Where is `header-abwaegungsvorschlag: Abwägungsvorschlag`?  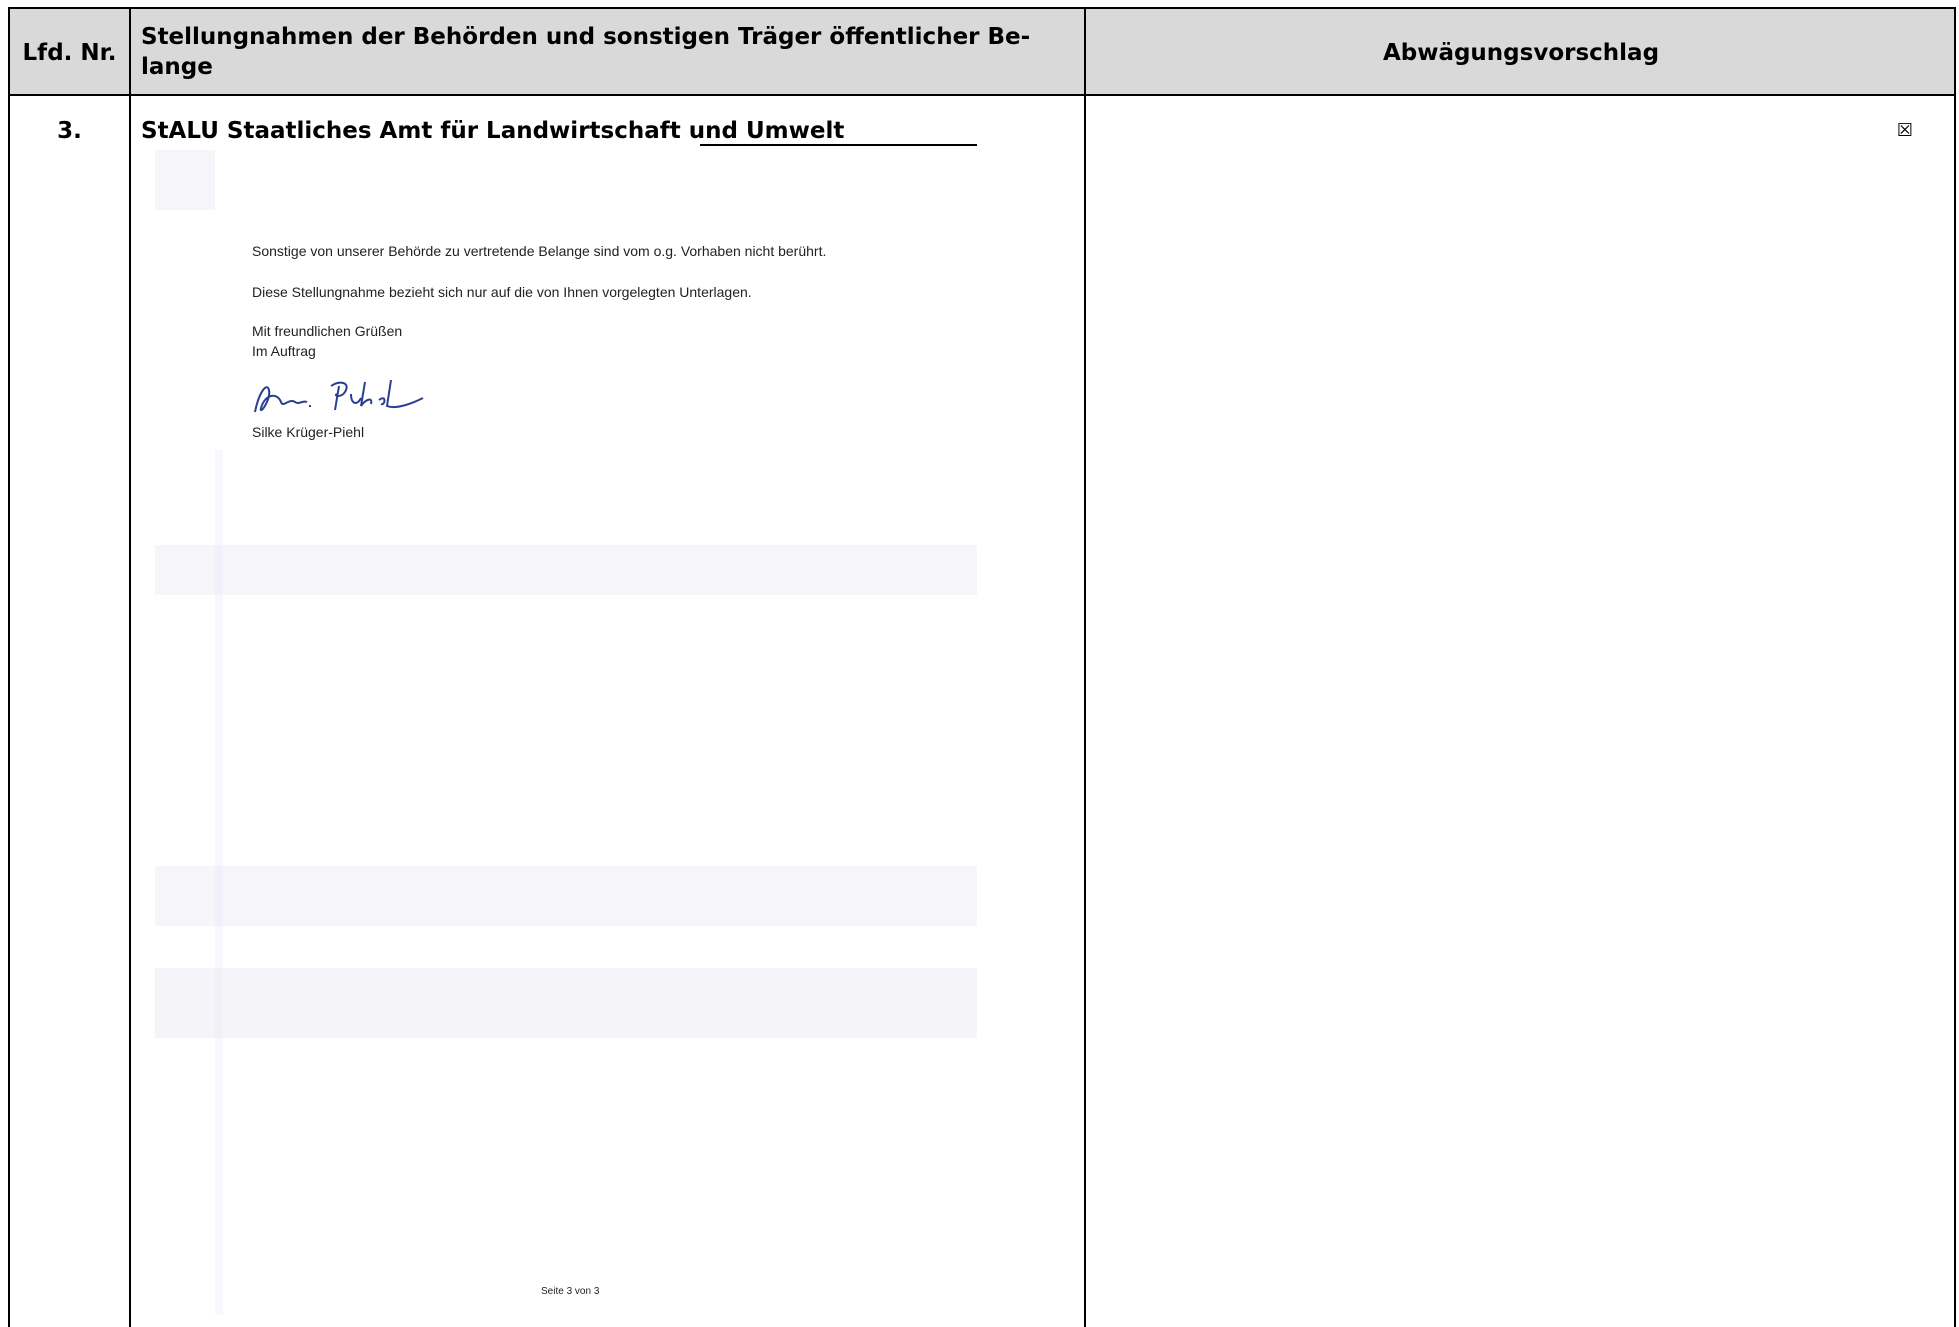
header-abwaegungsvorschlag: Abwägungsvorschlag is located at coordinates (1521, 52).